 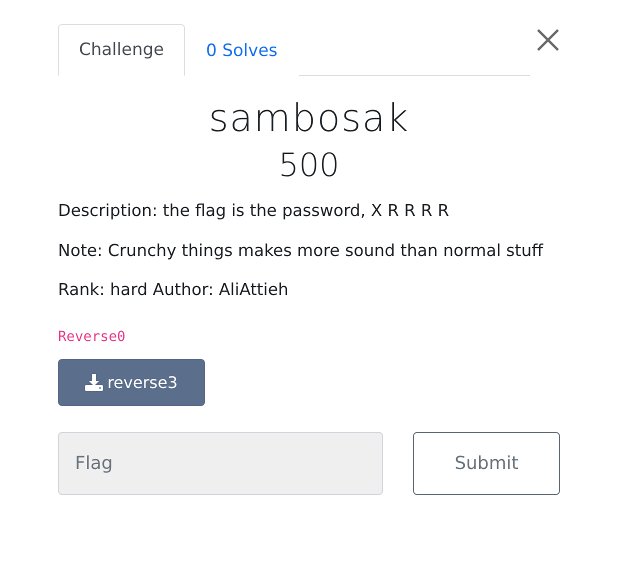 What do you see at coordinates (301, 251) in the screenshot?
I see `description-text: Note: Crunchy things makes more sound than normal stuff` at bounding box center [301, 251].